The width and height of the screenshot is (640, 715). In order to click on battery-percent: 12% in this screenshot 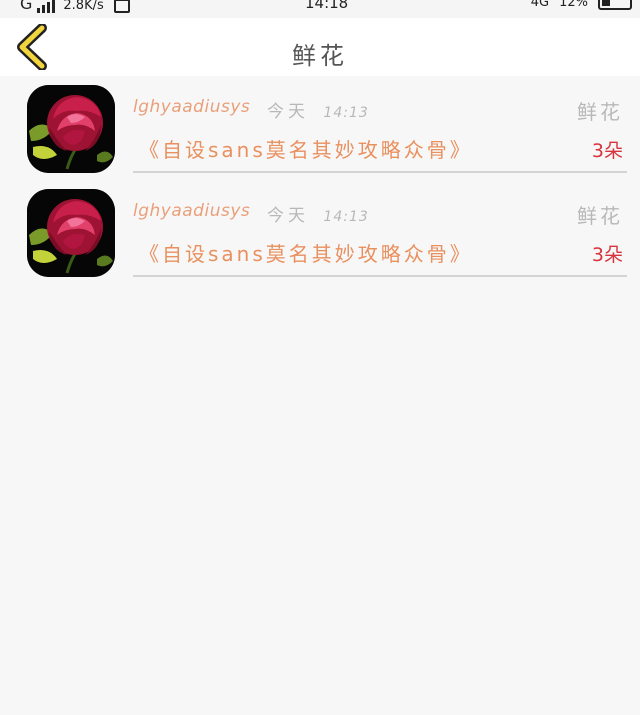, I will do `click(573, 5)`.